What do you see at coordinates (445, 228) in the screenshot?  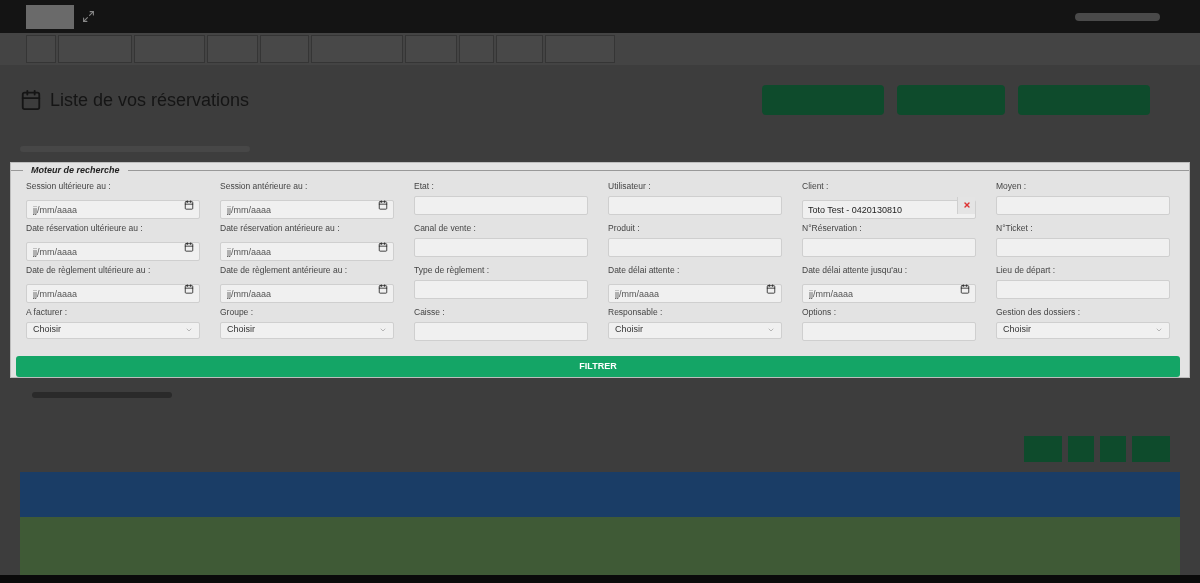 I see `field-label: Canal de vente :` at bounding box center [445, 228].